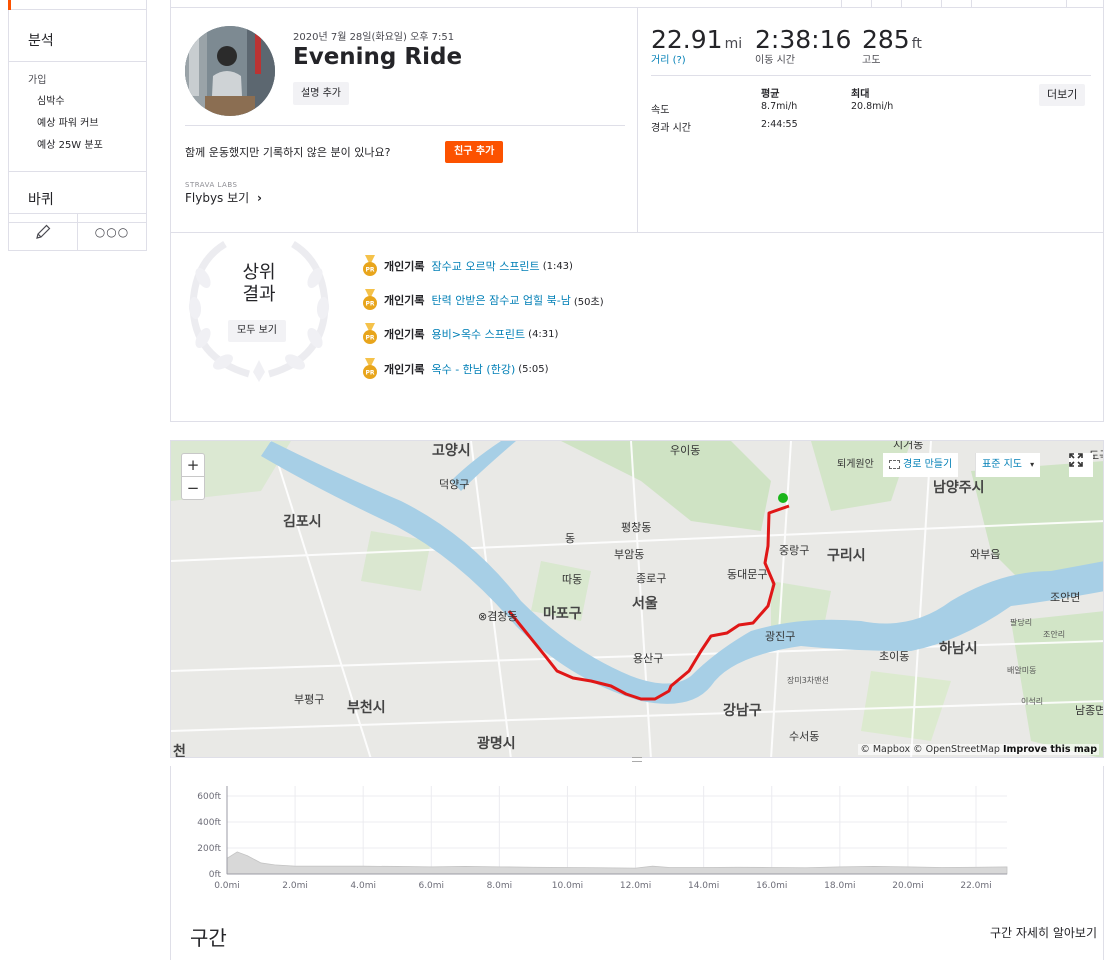 This screenshot has width=1113, height=960. What do you see at coordinates (635, 886) in the screenshot?
I see `x-tick-label: 12.0mi` at bounding box center [635, 886].